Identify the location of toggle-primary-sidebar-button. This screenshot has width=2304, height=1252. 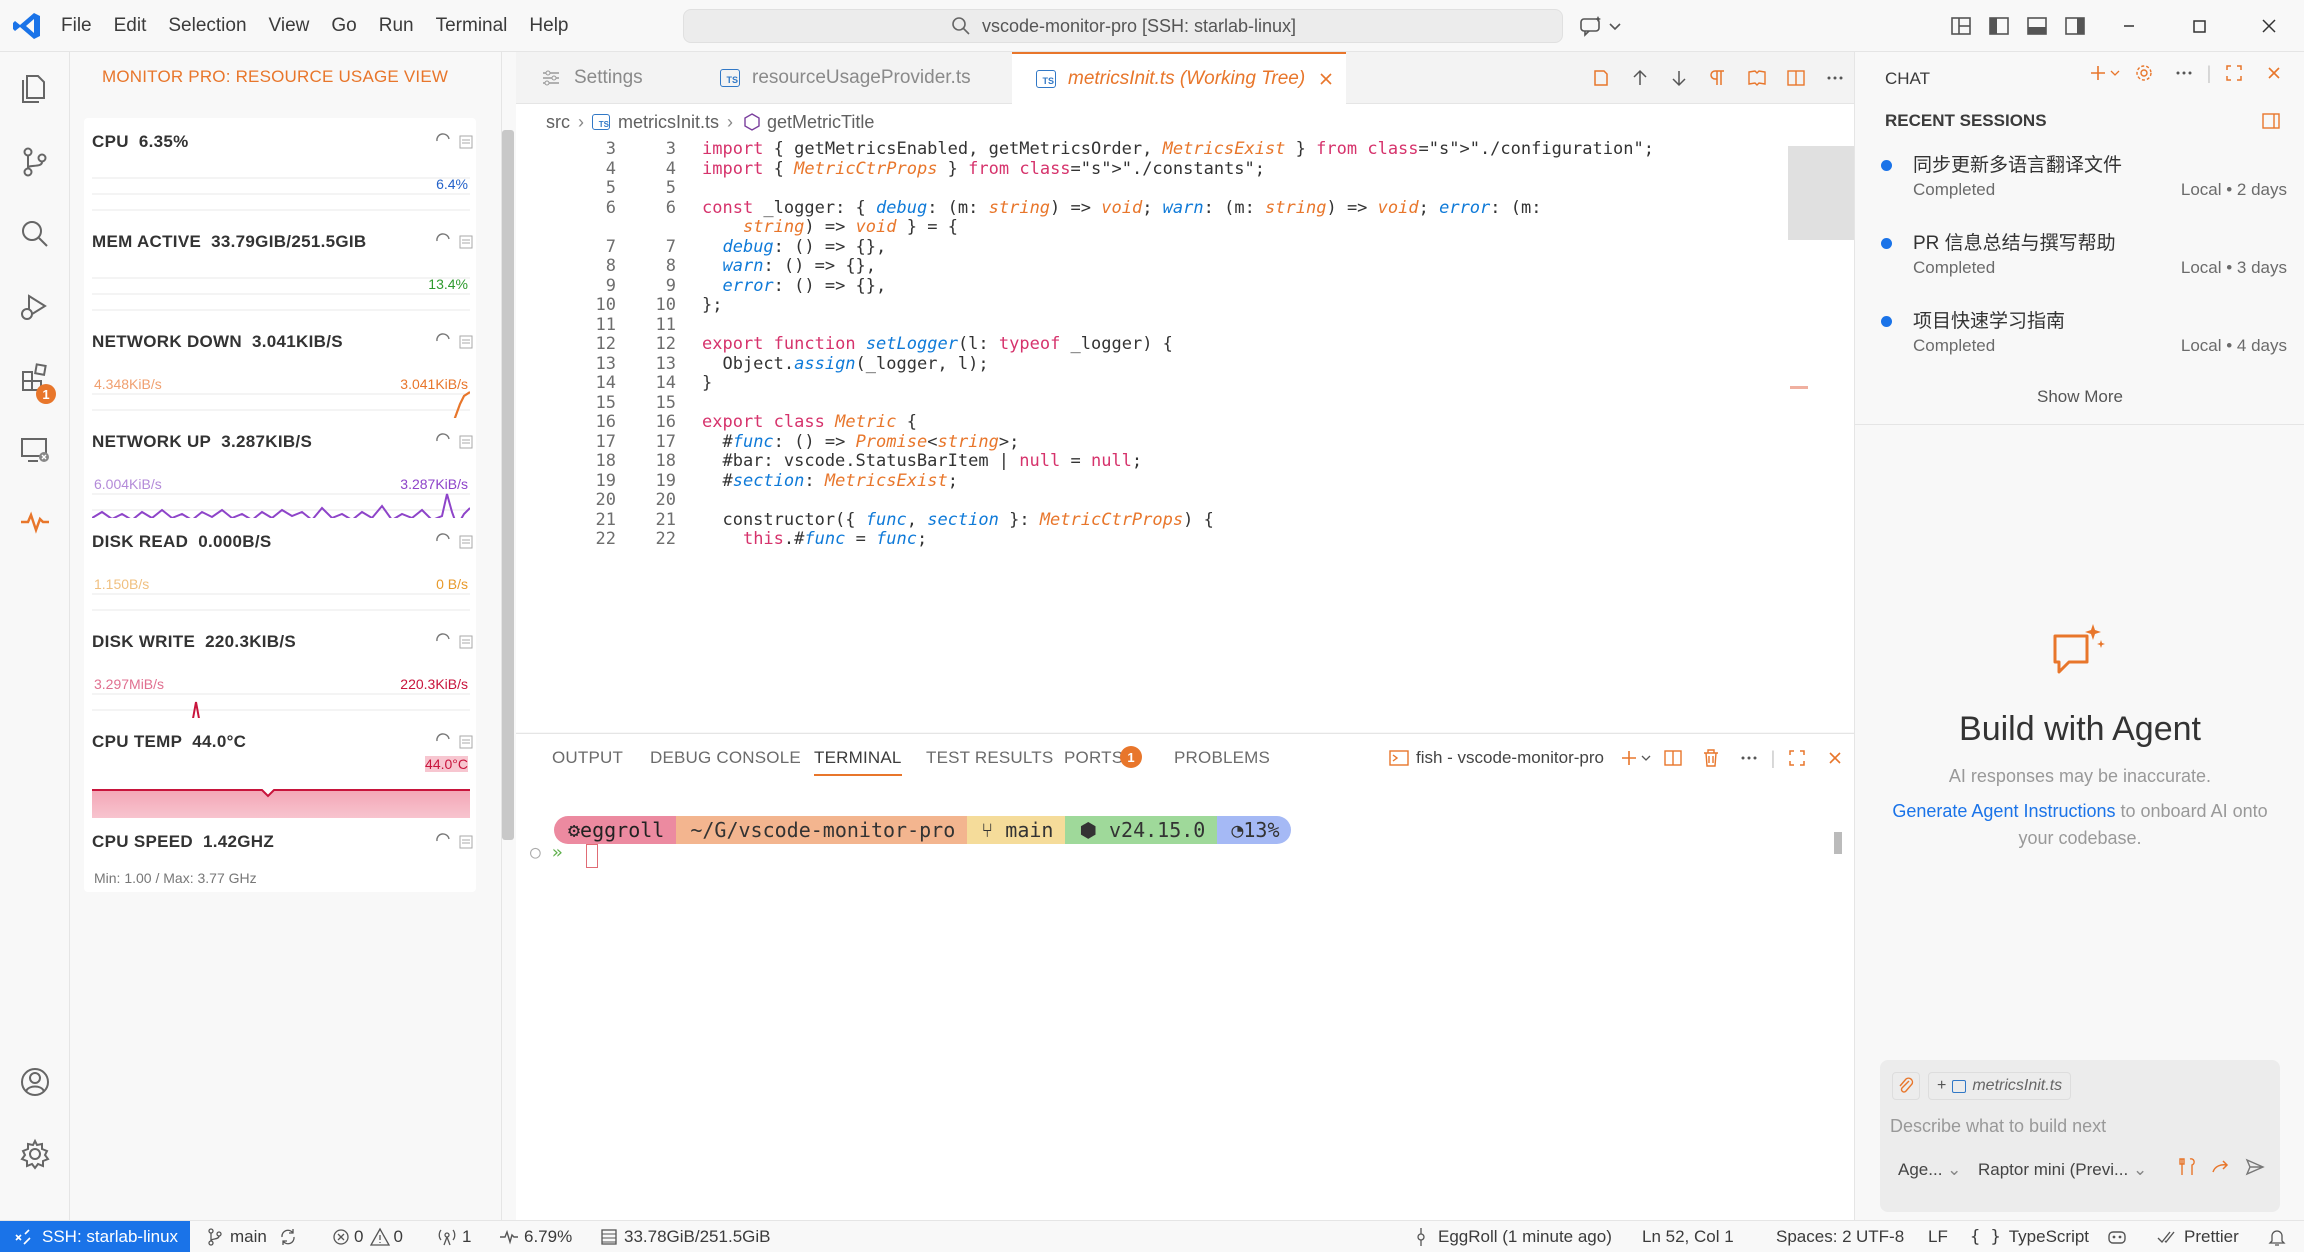
(1999, 26).